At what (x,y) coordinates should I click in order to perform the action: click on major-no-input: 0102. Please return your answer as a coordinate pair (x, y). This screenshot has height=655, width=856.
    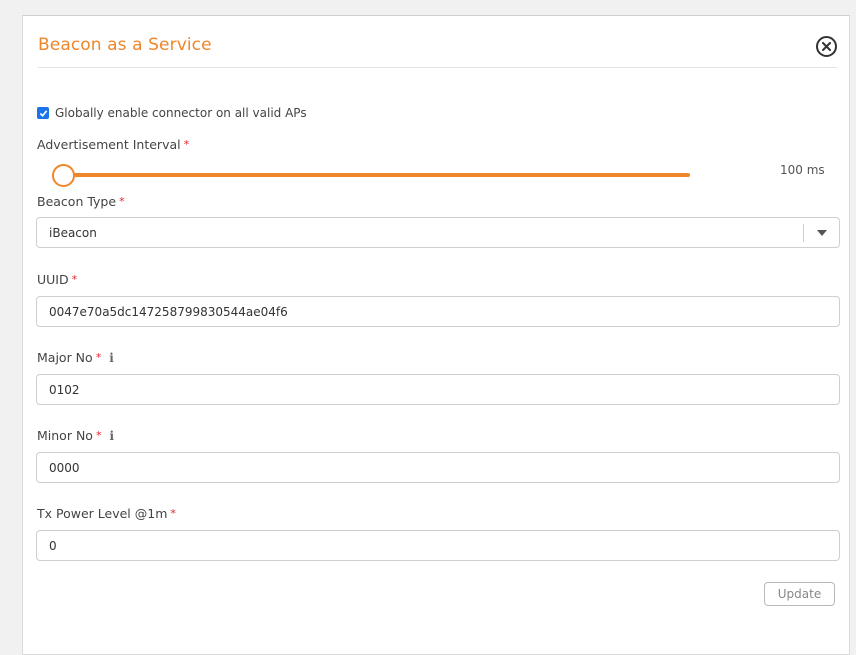
    Looking at the image, I should click on (438, 389).